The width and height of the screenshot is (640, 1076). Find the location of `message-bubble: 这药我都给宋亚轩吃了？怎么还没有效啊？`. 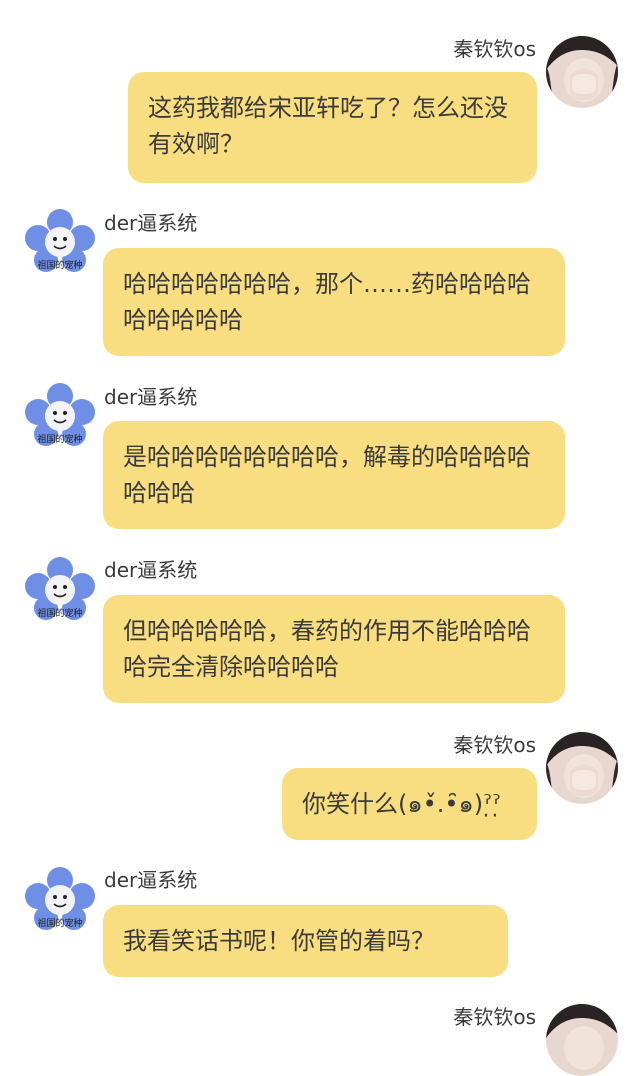

message-bubble: 这药我都给宋亚轩吃了？怎么还没有效啊？ is located at coordinates (332, 127).